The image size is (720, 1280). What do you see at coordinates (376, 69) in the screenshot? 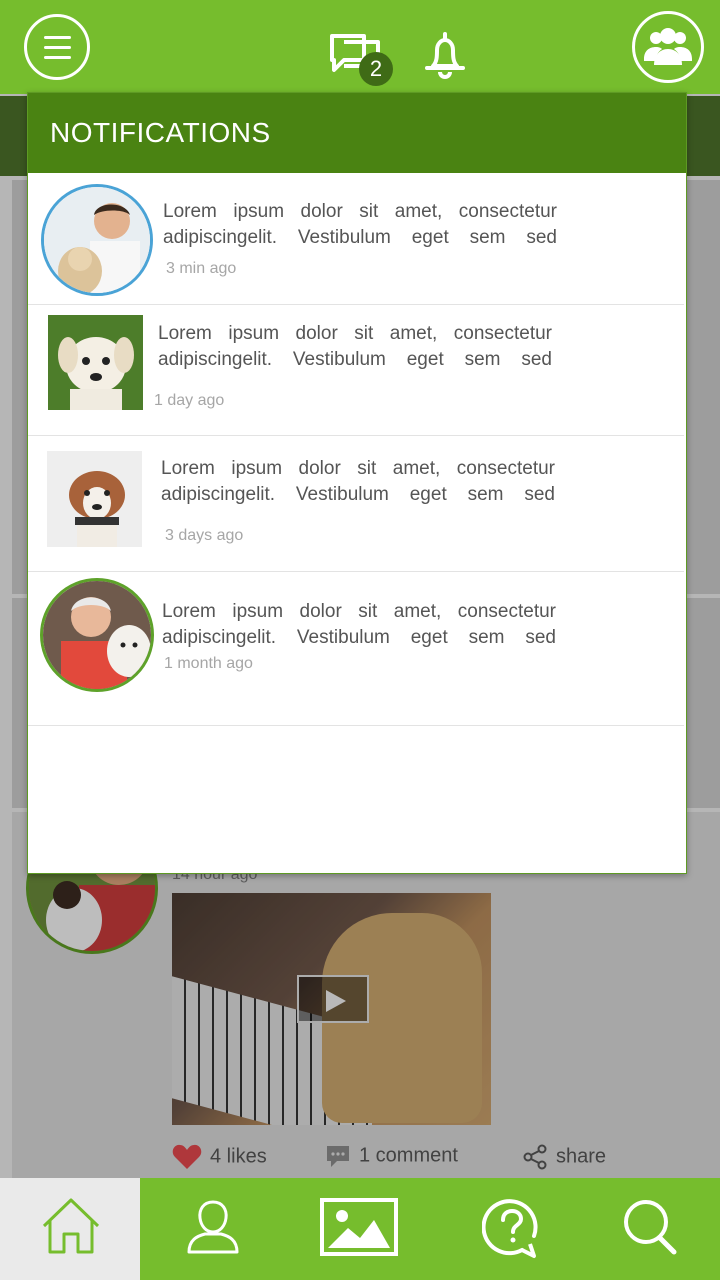
I see `chat-count-badge: 2` at bounding box center [376, 69].